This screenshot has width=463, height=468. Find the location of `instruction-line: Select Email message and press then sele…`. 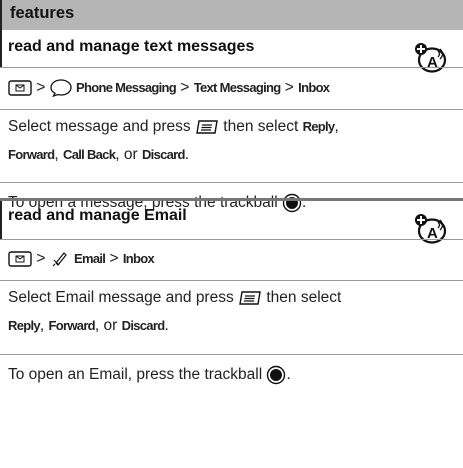

instruction-line: Select Email message and press then sele… is located at coordinates (174, 298).